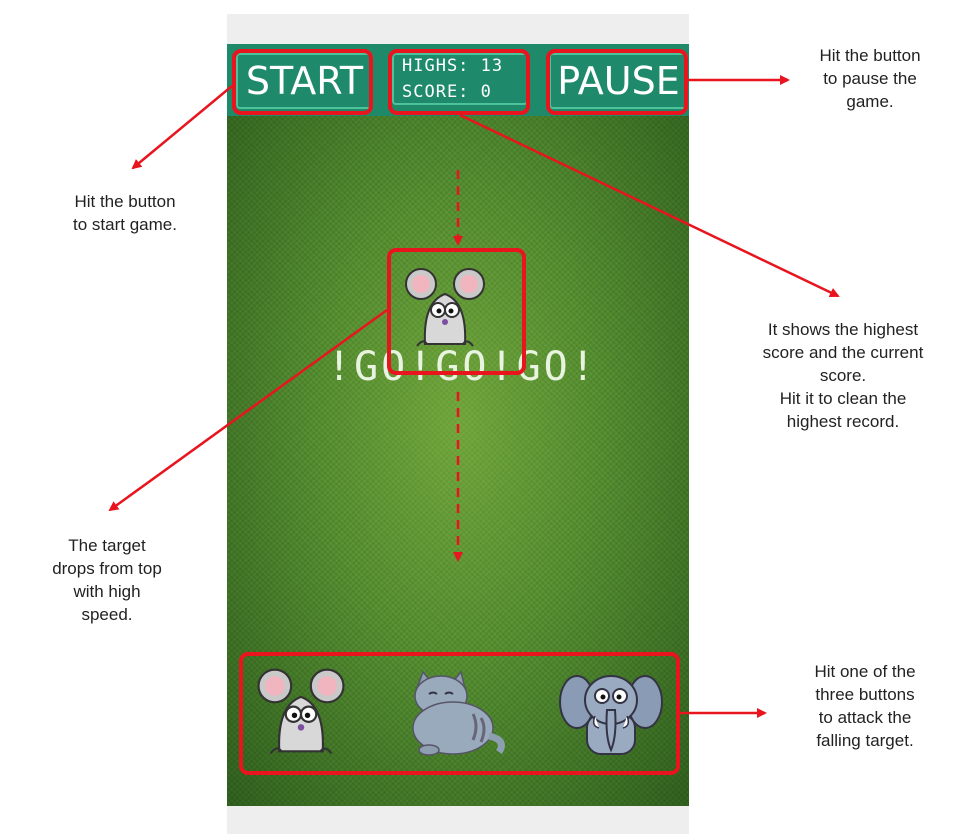 Image resolution: width=960 pixels, height=839 pixels. Describe the element at coordinates (865, 694) in the screenshot. I see `attack-note-line: three buttons` at that location.